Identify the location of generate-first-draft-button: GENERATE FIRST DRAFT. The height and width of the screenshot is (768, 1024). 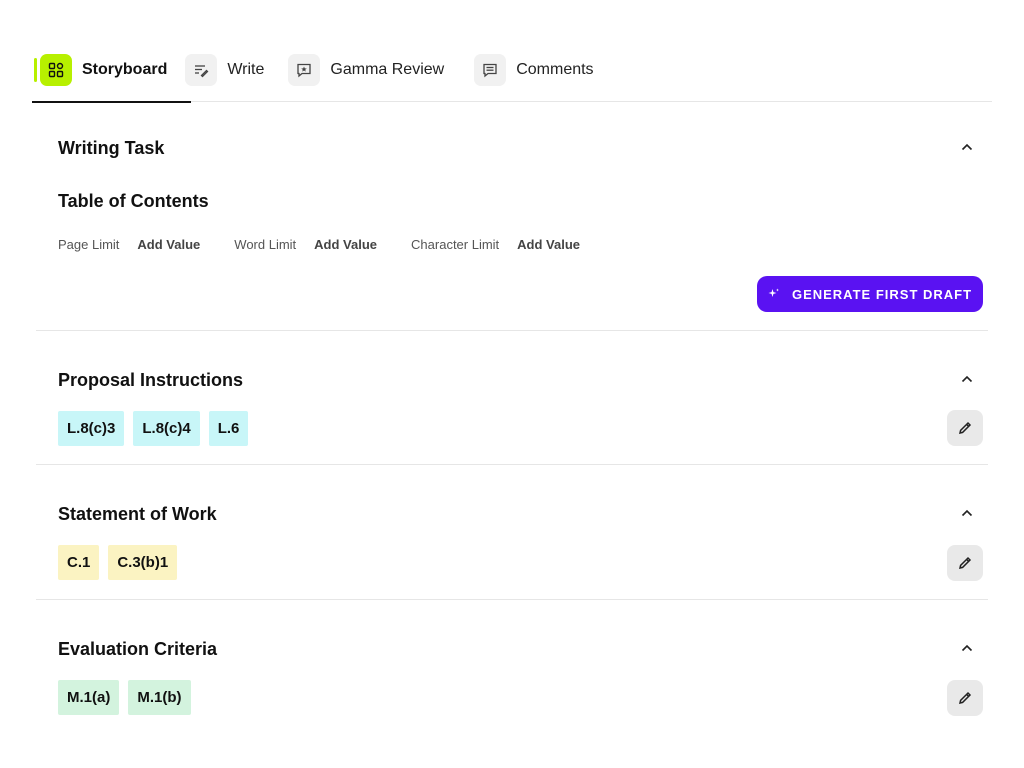
(870, 294).